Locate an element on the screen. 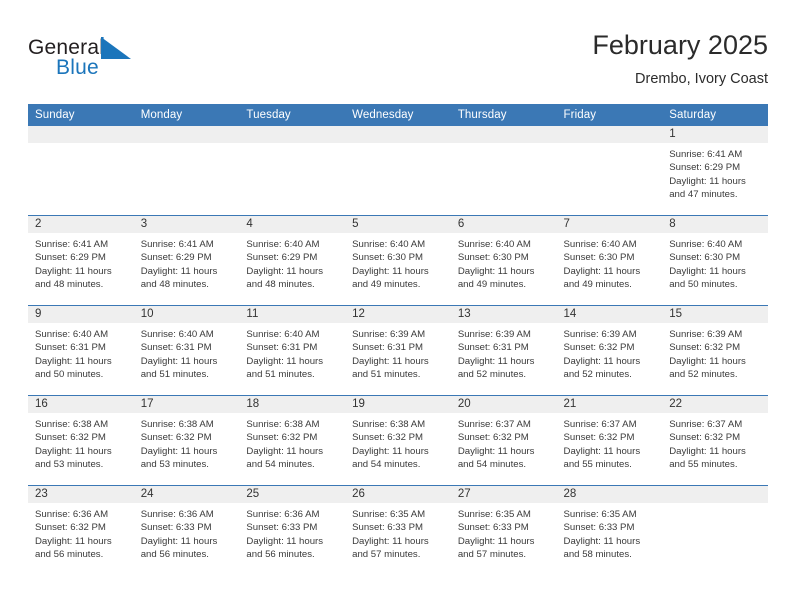 This screenshot has width=792, height=612. day-number: 13 is located at coordinates (503, 314).